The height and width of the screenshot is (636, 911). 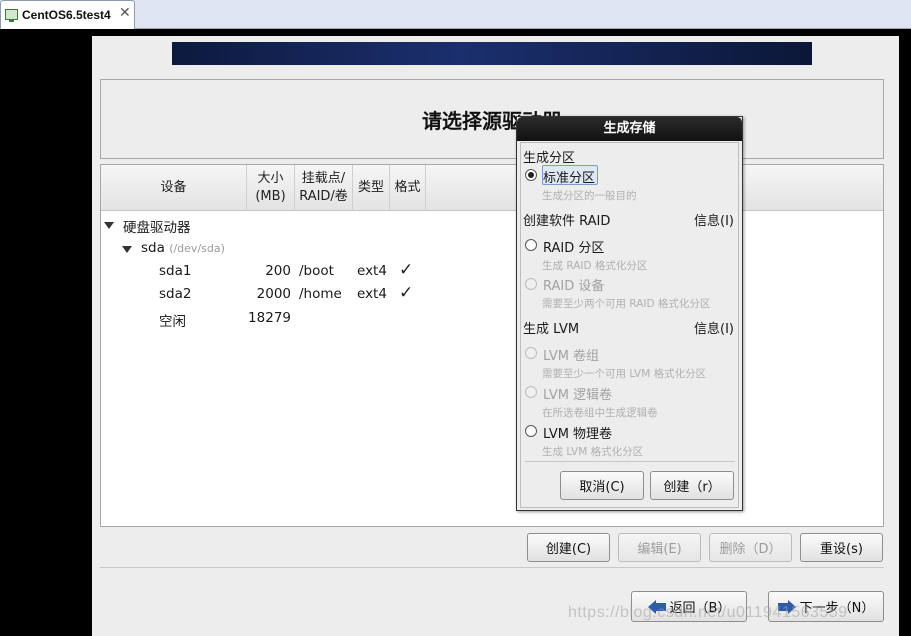 I want to click on delete-button: 删除（D）, so click(x=750, y=547).